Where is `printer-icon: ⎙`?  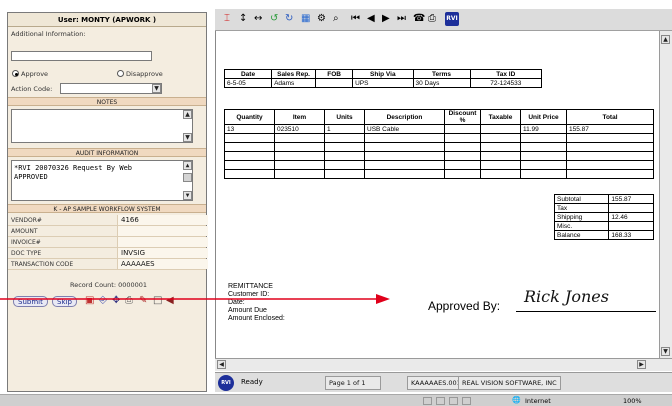 printer-icon: ⎙ is located at coordinates (432, 19).